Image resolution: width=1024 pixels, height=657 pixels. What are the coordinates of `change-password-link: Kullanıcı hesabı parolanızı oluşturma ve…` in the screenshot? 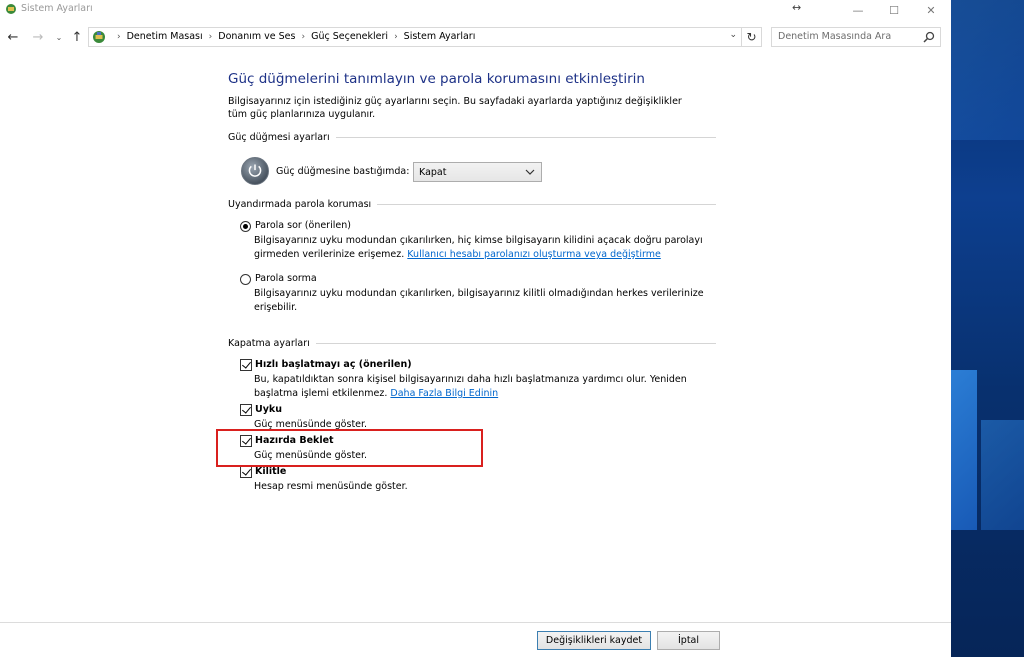 It's located at (534, 254).